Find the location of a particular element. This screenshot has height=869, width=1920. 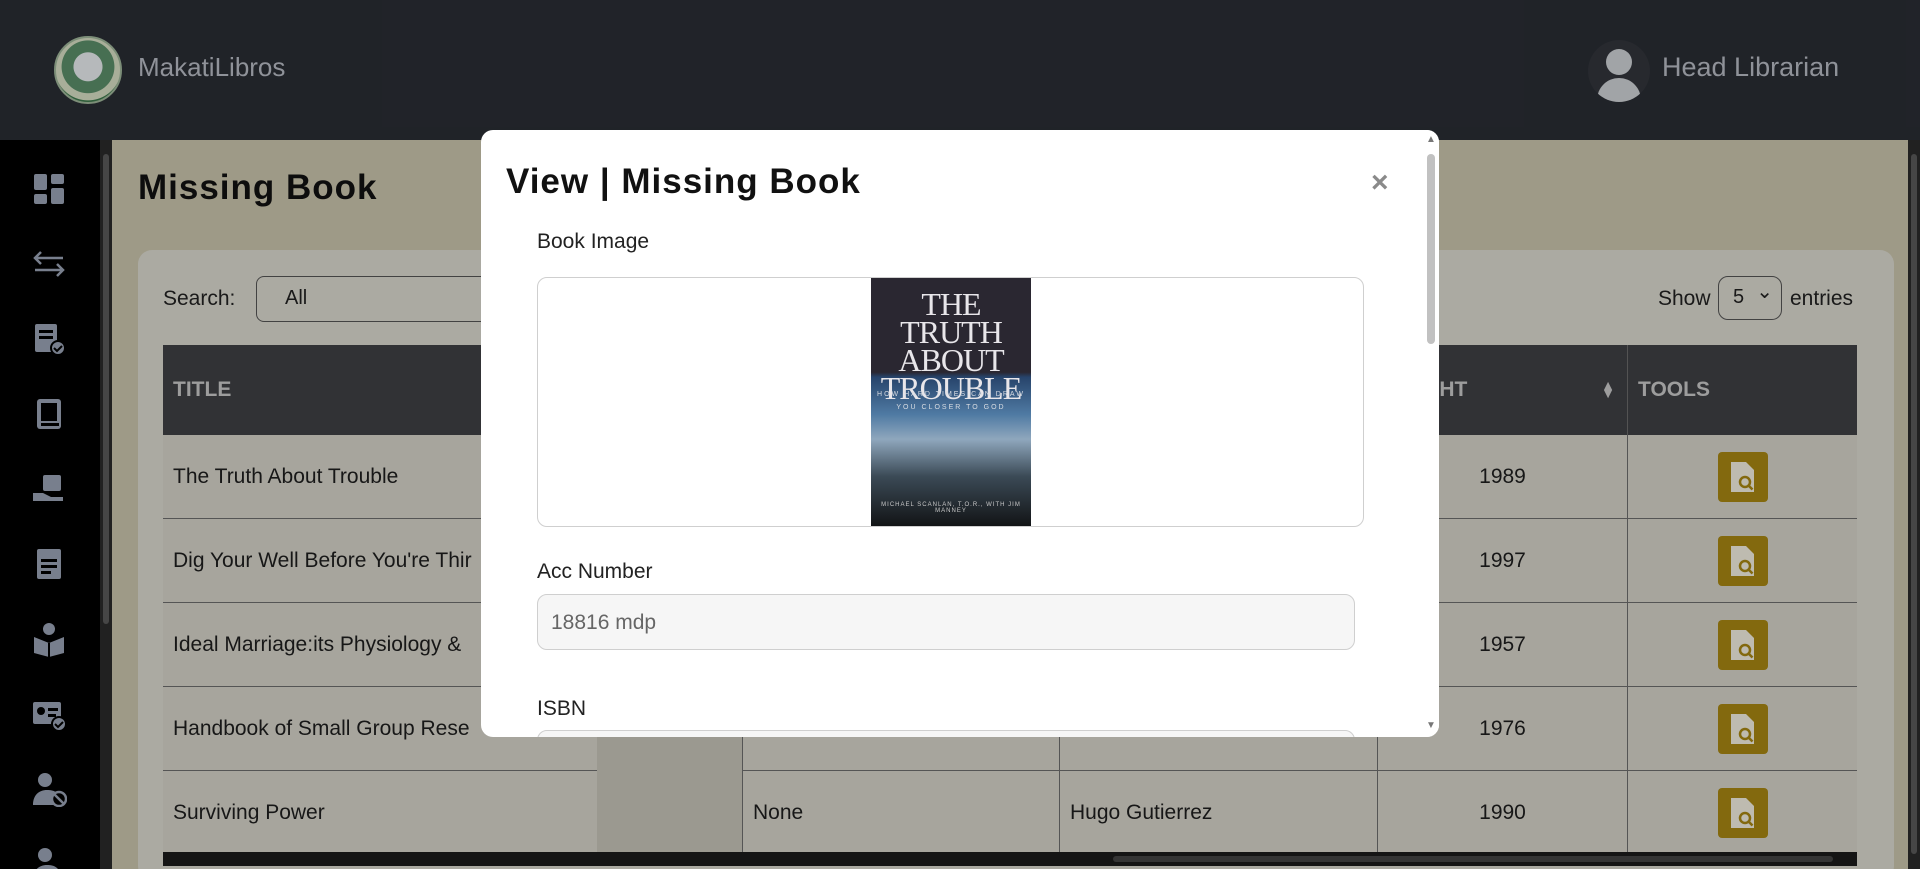

isbn-field is located at coordinates (946, 733).